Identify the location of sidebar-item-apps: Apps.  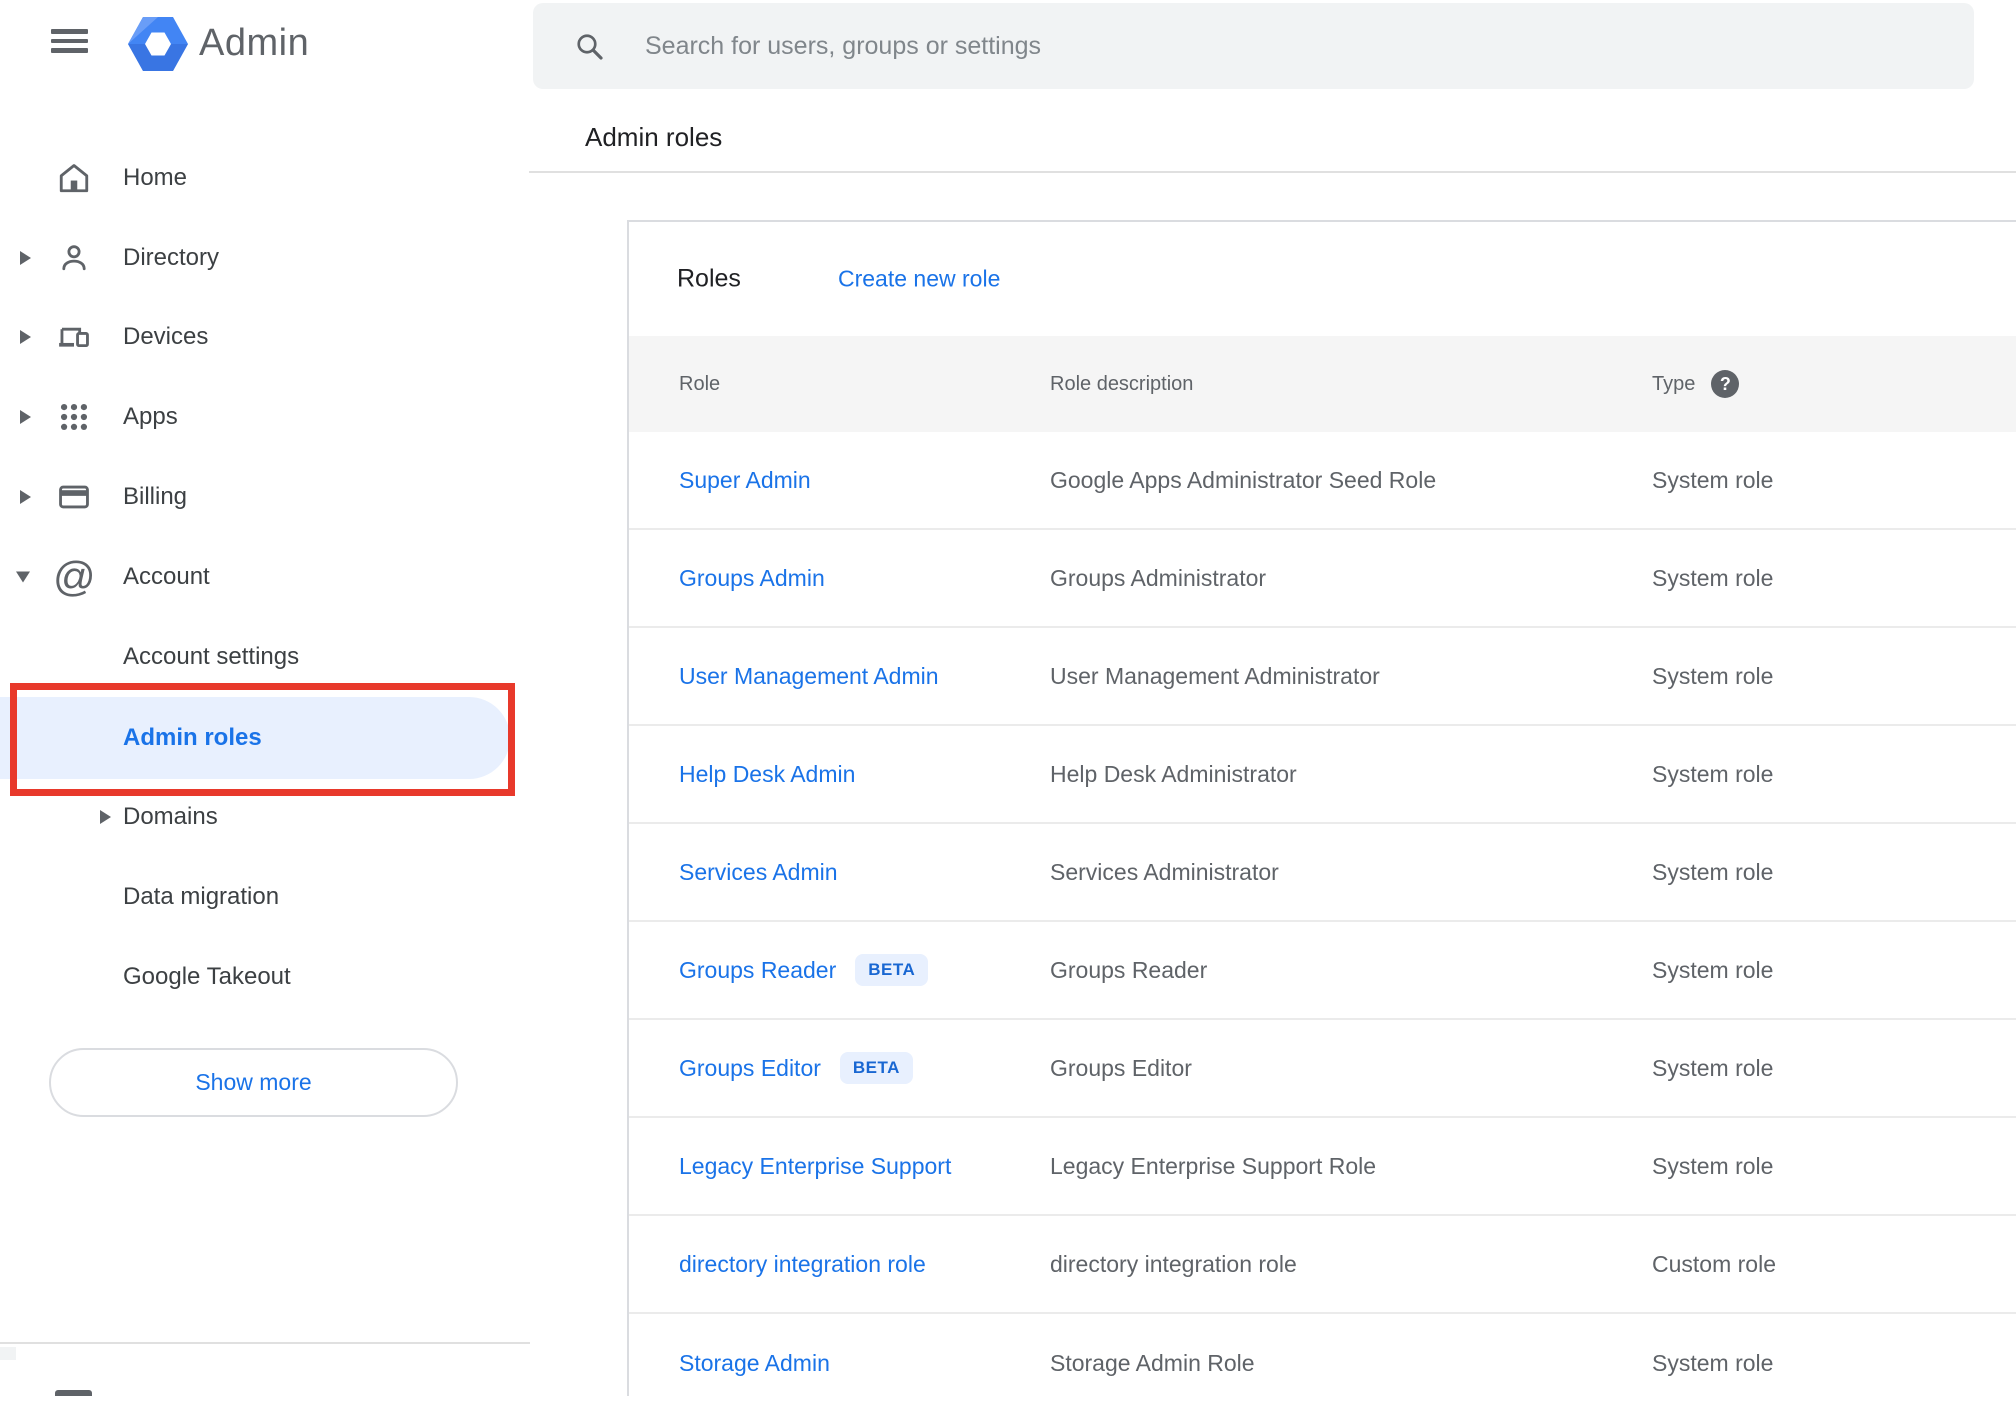
(257, 417).